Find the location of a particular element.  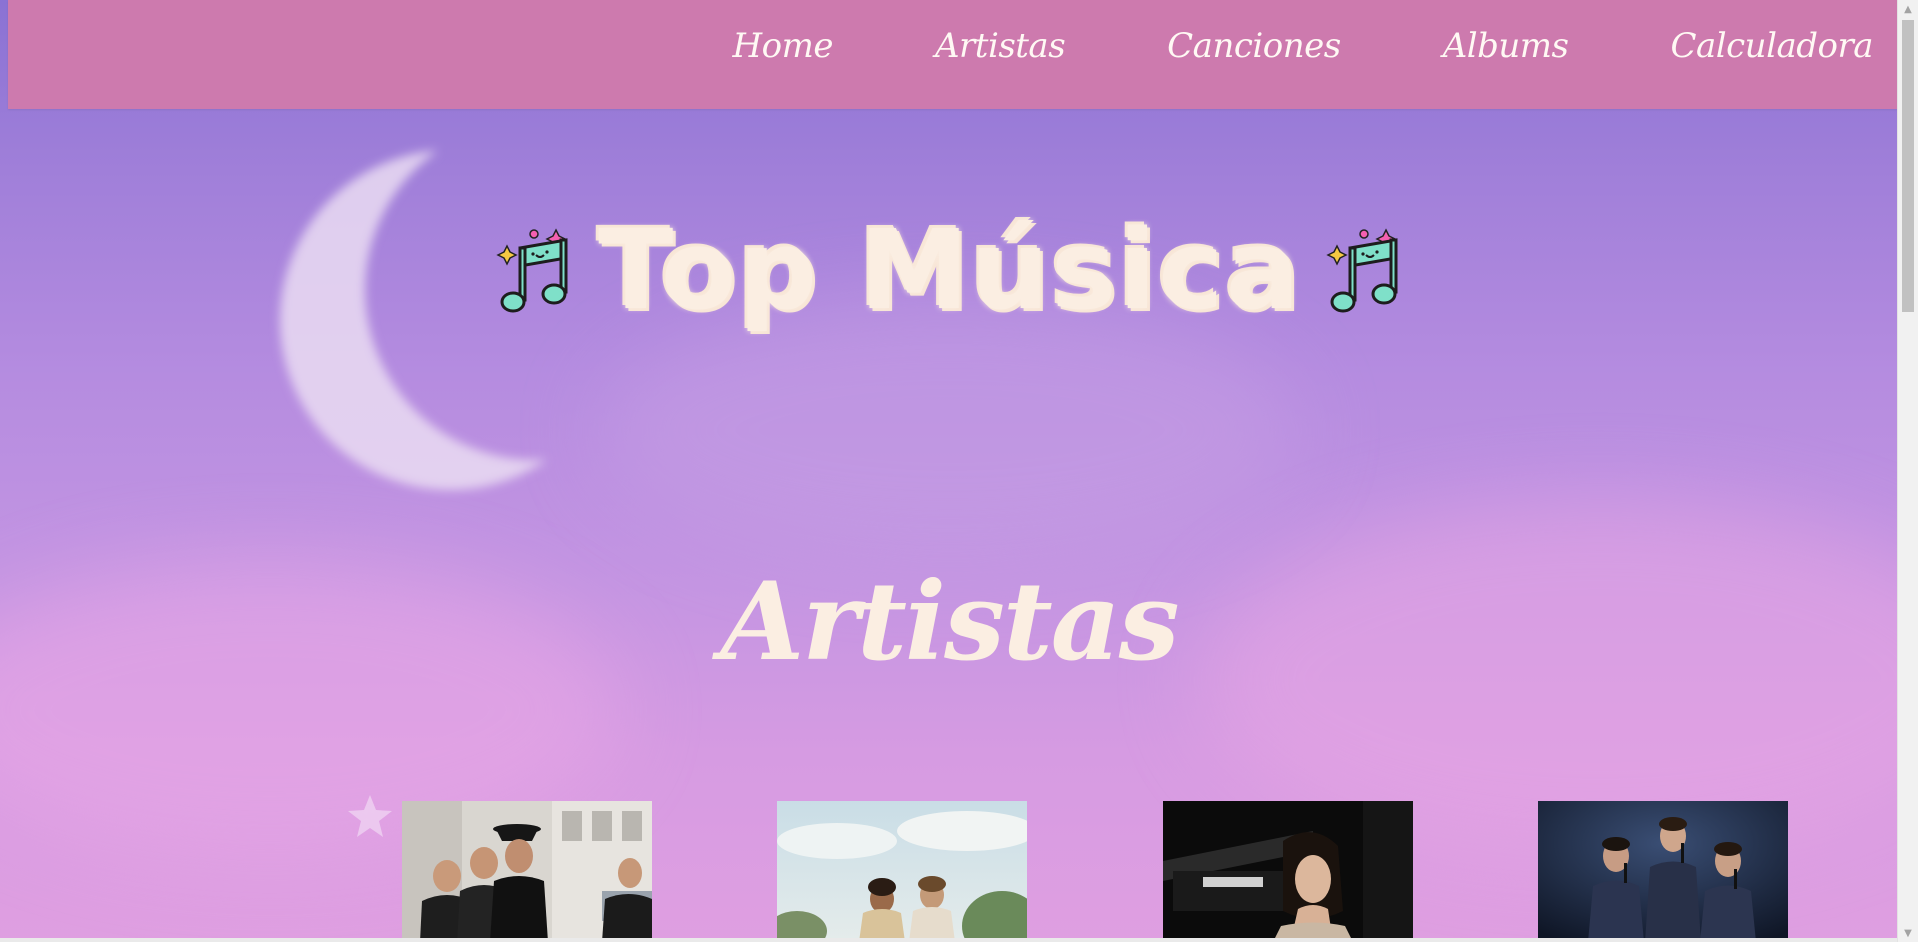

nav-item-artistas: Artistas is located at coordinates (949, 46).